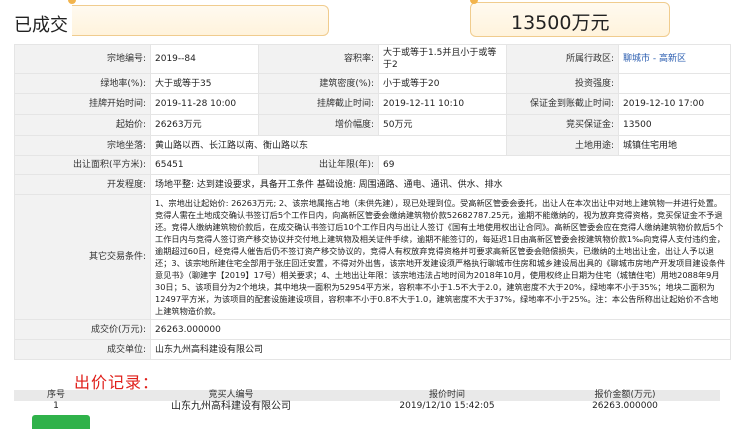 The width and height of the screenshot is (740, 429). What do you see at coordinates (82, 184) in the screenshot?
I see `development-label: 开发程度:` at bounding box center [82, 184].